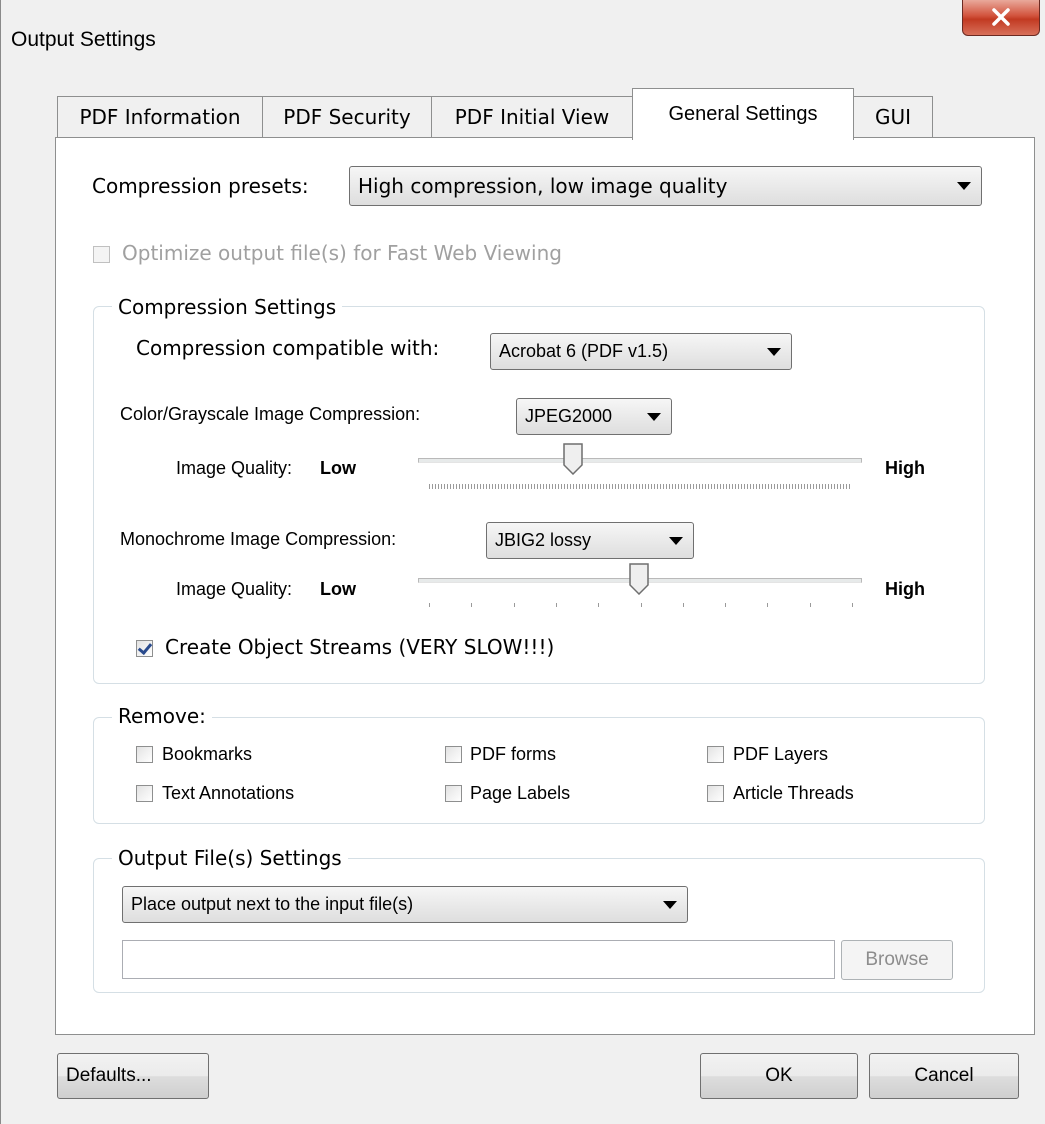 The height and width of the screenshot is (1124, 1045). I want to click on color-quality-low-label: Low, so click(338, 468).